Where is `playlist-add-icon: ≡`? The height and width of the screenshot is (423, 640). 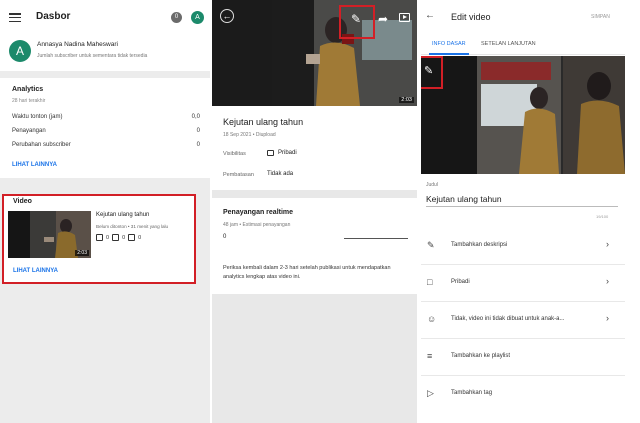
playlist-add-icon: ≡ is located at coordinates (430, 356).